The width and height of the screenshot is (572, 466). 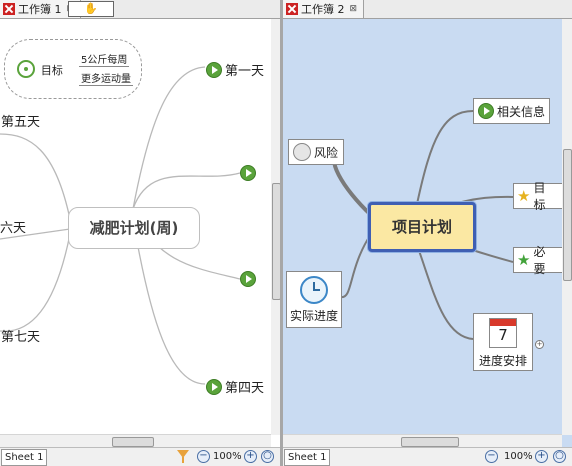 I want to click on central-topic: 项目计划, so click(x=422, y=227).